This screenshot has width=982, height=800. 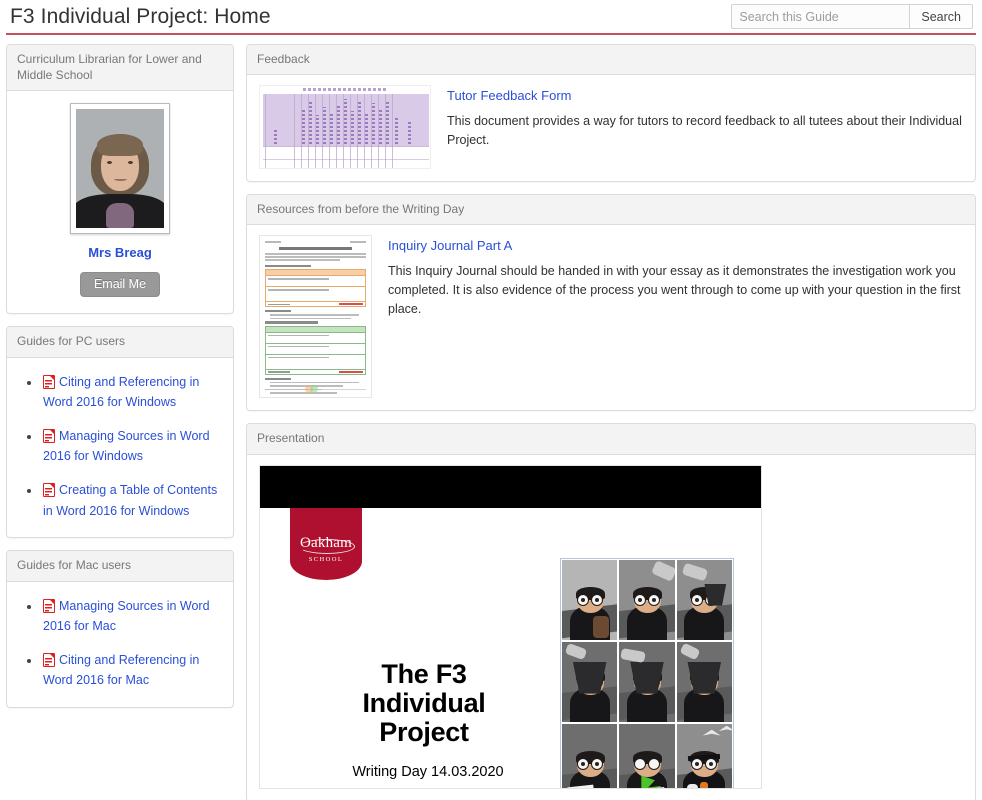 I want to click on logo-word: Oakham, so click(x=327, y=544).